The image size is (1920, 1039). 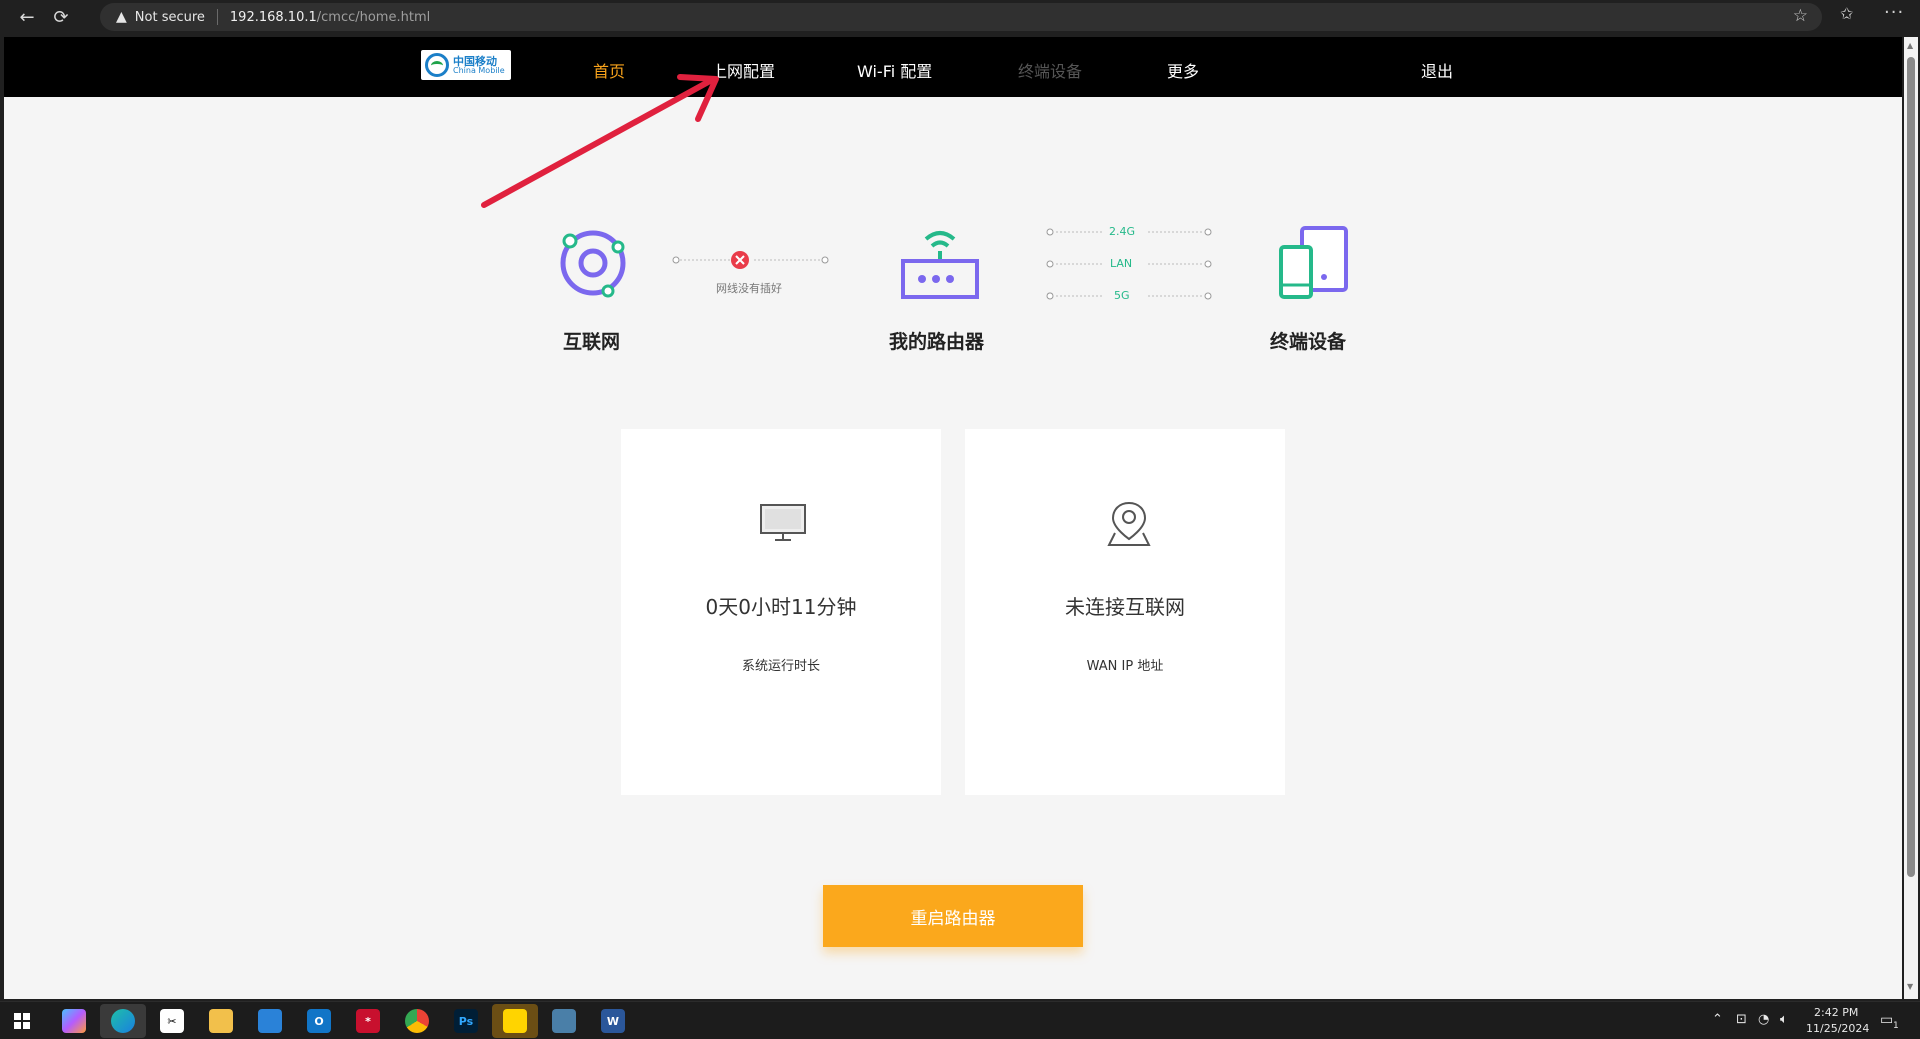 I want to click on remote-desktop-icon, so click(x=564, y=1021).